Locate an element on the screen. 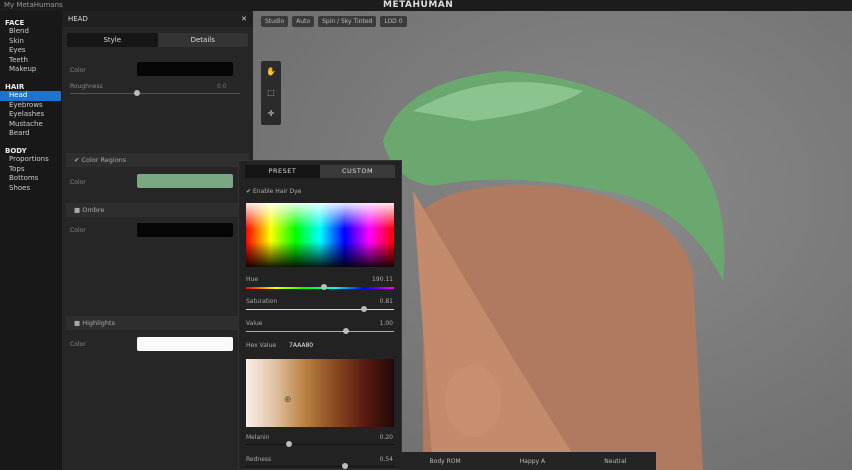  tab-preset: PRESET is located at coordinates (282, 171).